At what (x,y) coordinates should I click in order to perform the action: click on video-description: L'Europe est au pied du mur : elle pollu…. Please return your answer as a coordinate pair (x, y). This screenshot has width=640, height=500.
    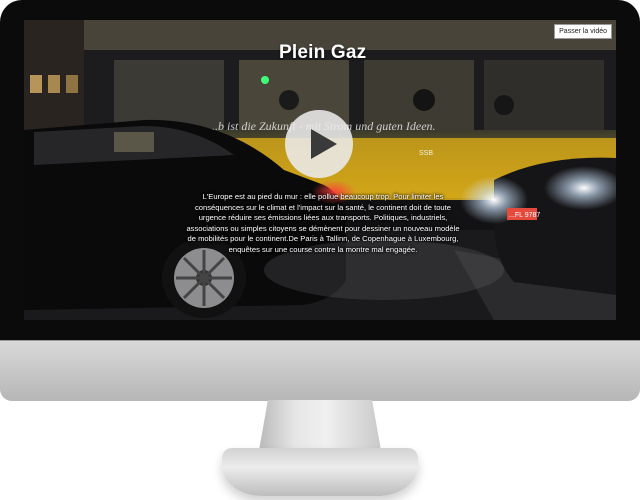
    Looking at the image, I should click on (323, 223).